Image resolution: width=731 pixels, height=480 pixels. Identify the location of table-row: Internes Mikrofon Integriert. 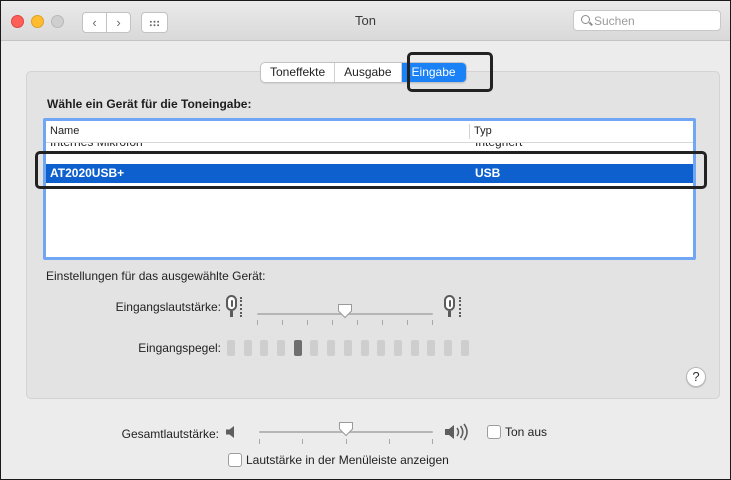
(369, 147).